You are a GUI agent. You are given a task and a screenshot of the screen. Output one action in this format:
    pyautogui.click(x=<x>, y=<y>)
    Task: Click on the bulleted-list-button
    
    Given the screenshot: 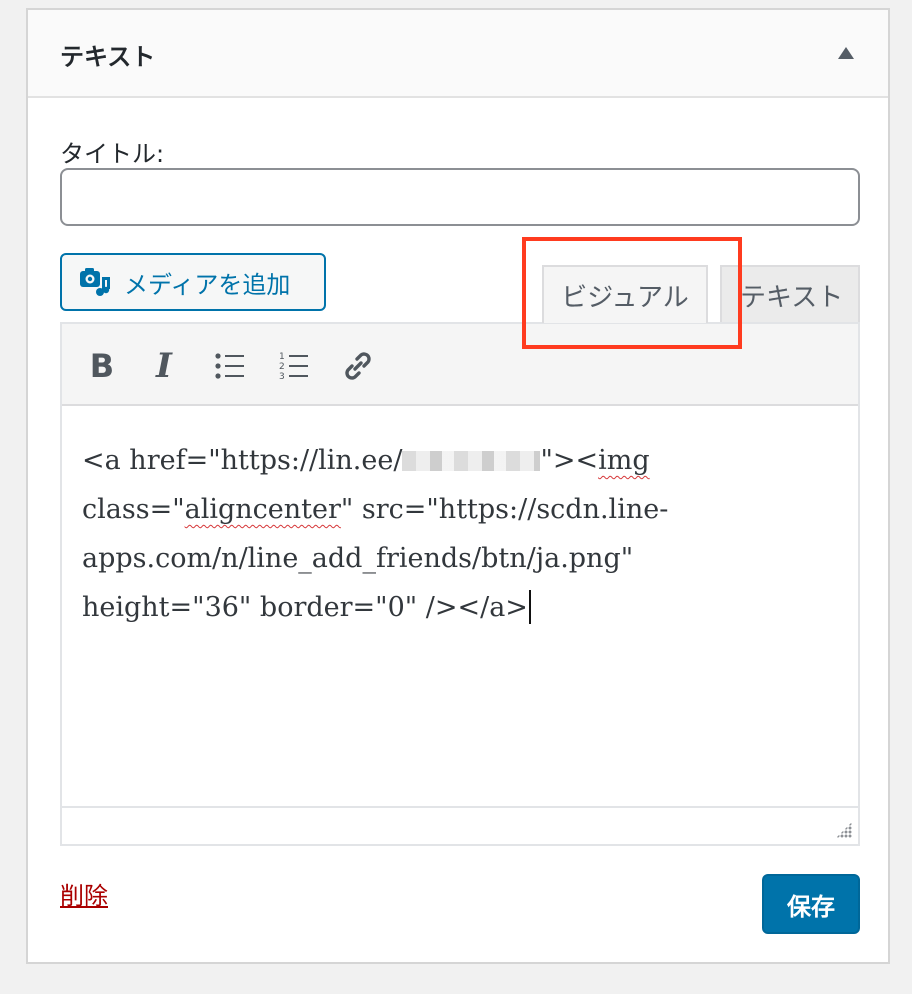 What is the action you would take?
    pyautogui.click(x=230, y=366)
    